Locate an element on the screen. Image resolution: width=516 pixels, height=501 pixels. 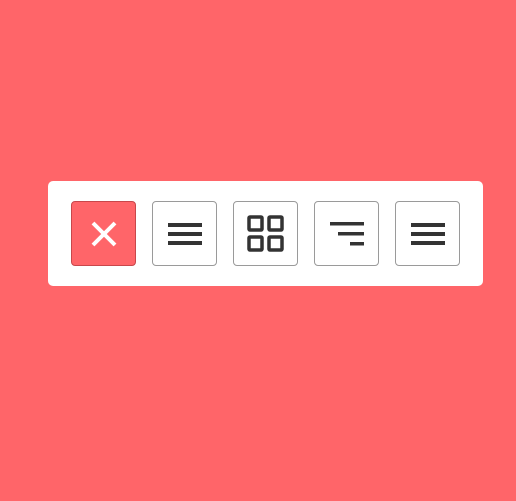
grid-icon is located at coordinates (265, 233).